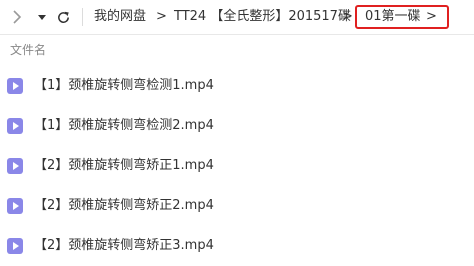  Describe the element at coordinates (124, 245) in the screenshot. I see `file-name: 【2】颈椎旋转侧弯矫正3.mp4` at that location.